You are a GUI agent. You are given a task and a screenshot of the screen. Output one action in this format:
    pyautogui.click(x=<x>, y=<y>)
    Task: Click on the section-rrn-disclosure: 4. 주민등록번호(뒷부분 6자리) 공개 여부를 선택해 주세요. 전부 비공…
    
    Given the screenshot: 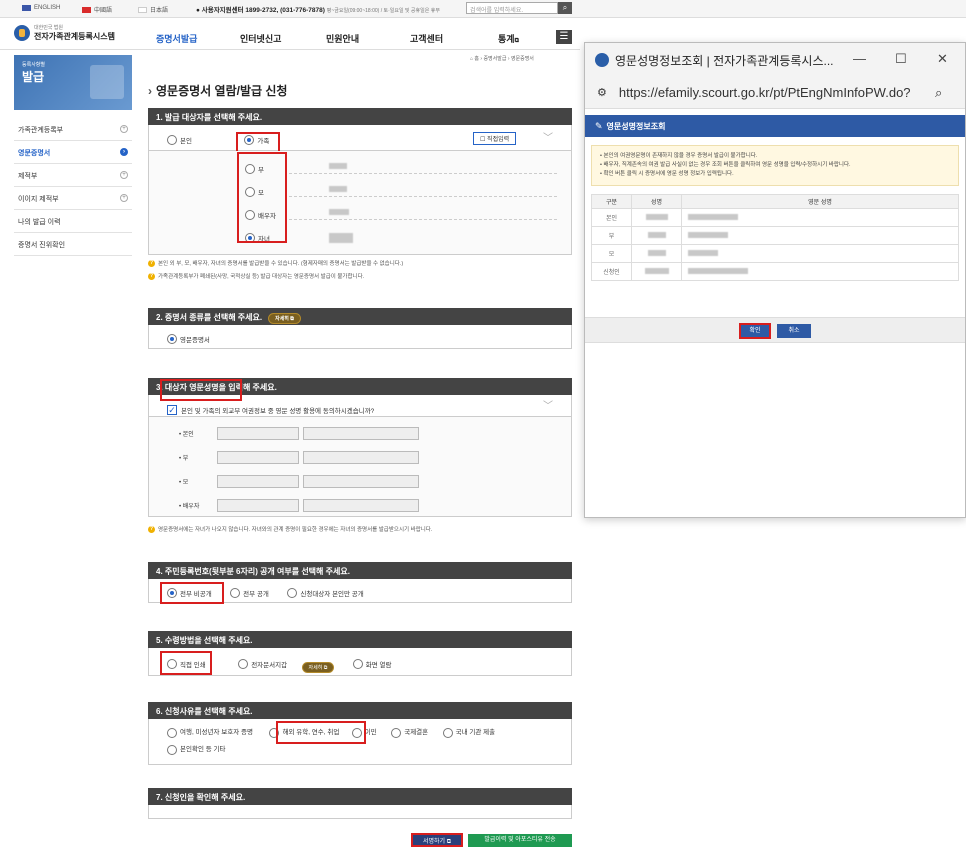 What is the action you would take?
    pyautogui.click(x=360, y=583)
    